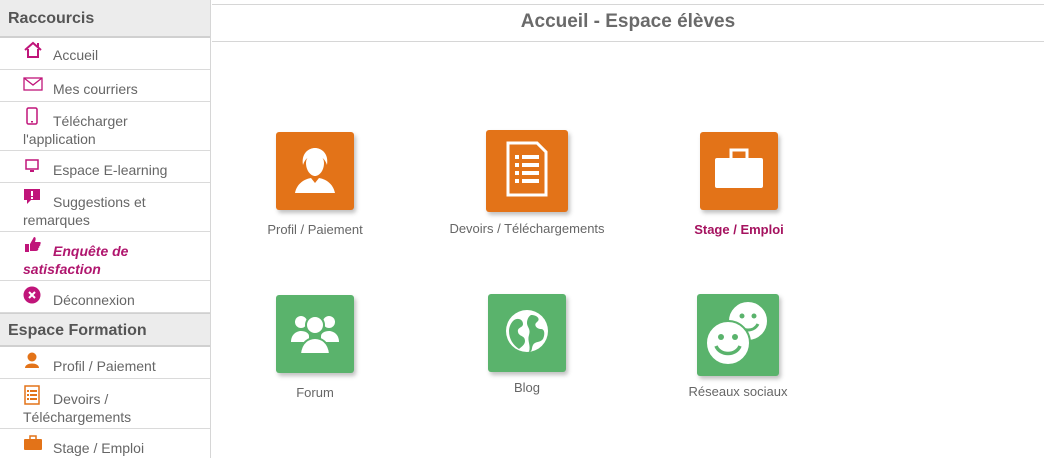 The image size is (1044, 458). What do you see at coordinates (527, 228) in the screenshot?
I see `tile-label: Devoirs / Téléchargements` at bounding box center [527, 228].